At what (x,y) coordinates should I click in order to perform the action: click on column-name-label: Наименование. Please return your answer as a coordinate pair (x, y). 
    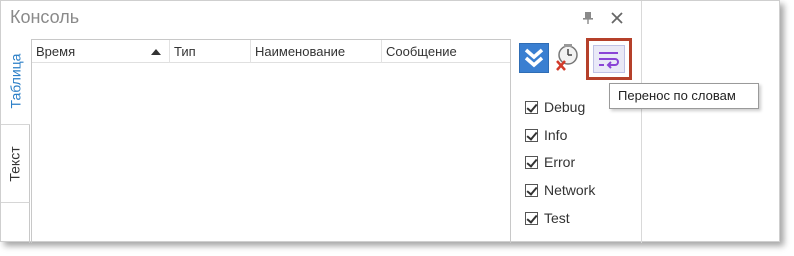
    Looking at the image, I should click on (300, 51).